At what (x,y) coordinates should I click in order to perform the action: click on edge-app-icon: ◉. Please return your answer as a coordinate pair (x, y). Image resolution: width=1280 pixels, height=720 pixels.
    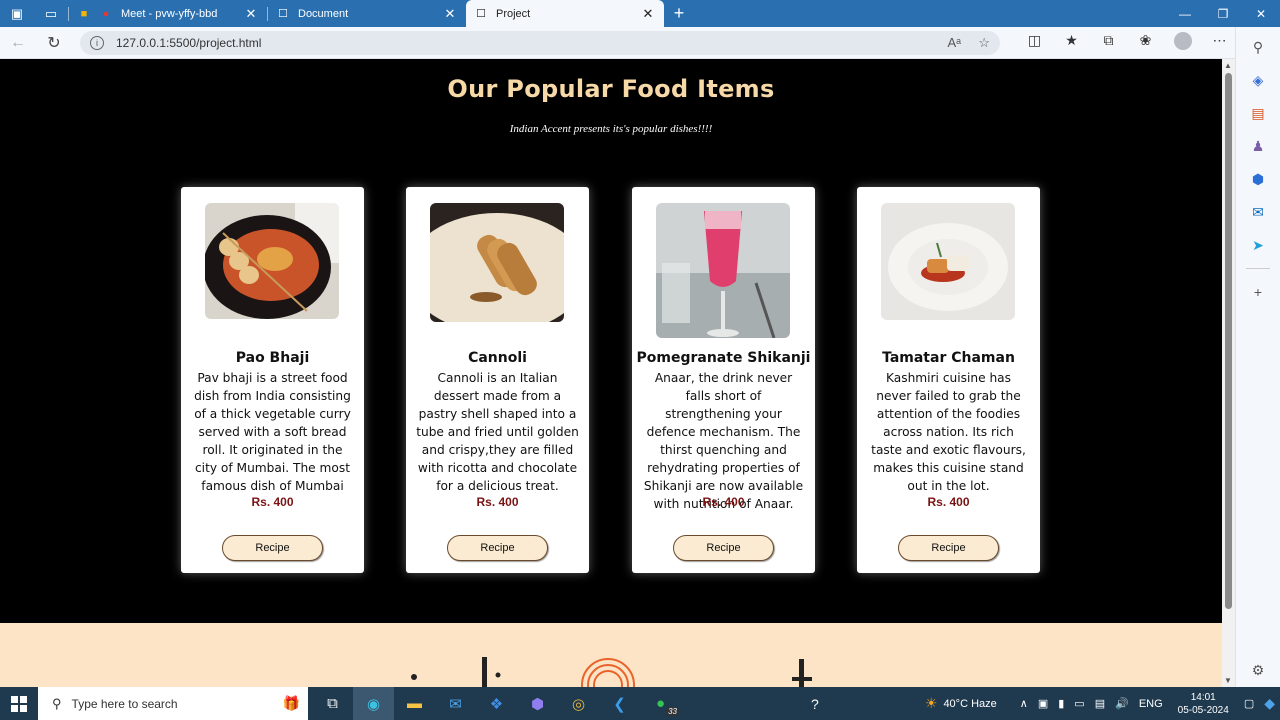
    Looking at the image, I should click on (373, 703).